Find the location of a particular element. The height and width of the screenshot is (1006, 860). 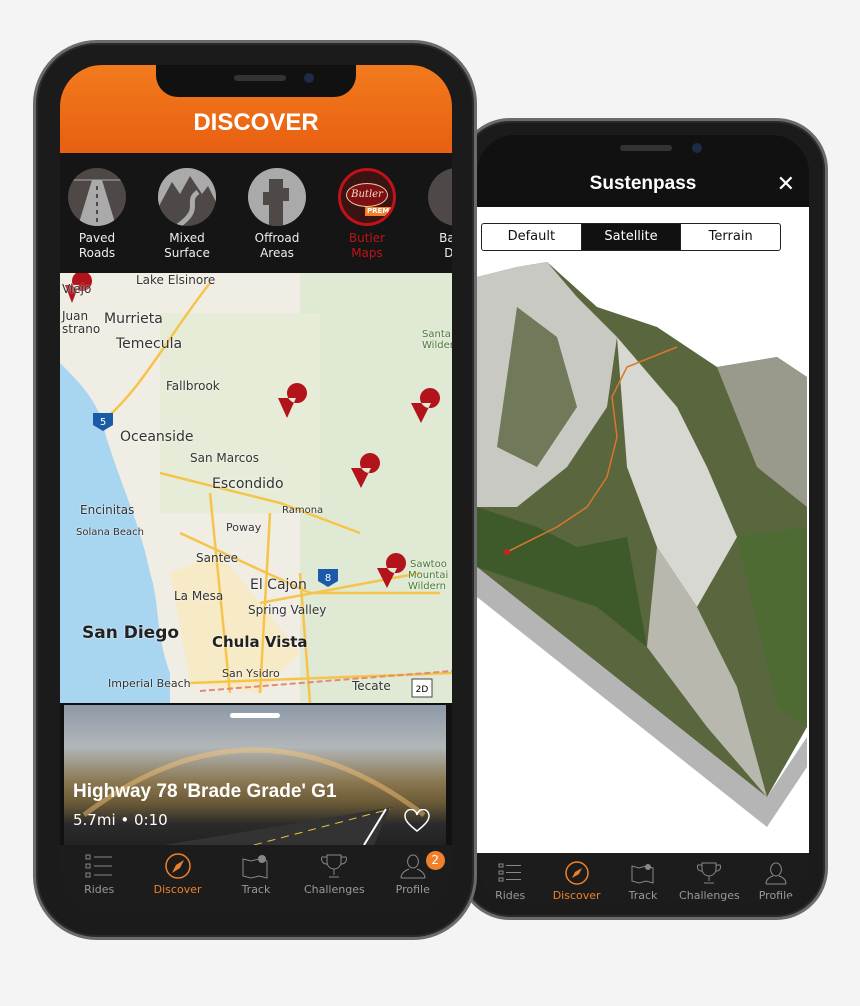

map-label: Murrieta is located at coordinates (133, 319).